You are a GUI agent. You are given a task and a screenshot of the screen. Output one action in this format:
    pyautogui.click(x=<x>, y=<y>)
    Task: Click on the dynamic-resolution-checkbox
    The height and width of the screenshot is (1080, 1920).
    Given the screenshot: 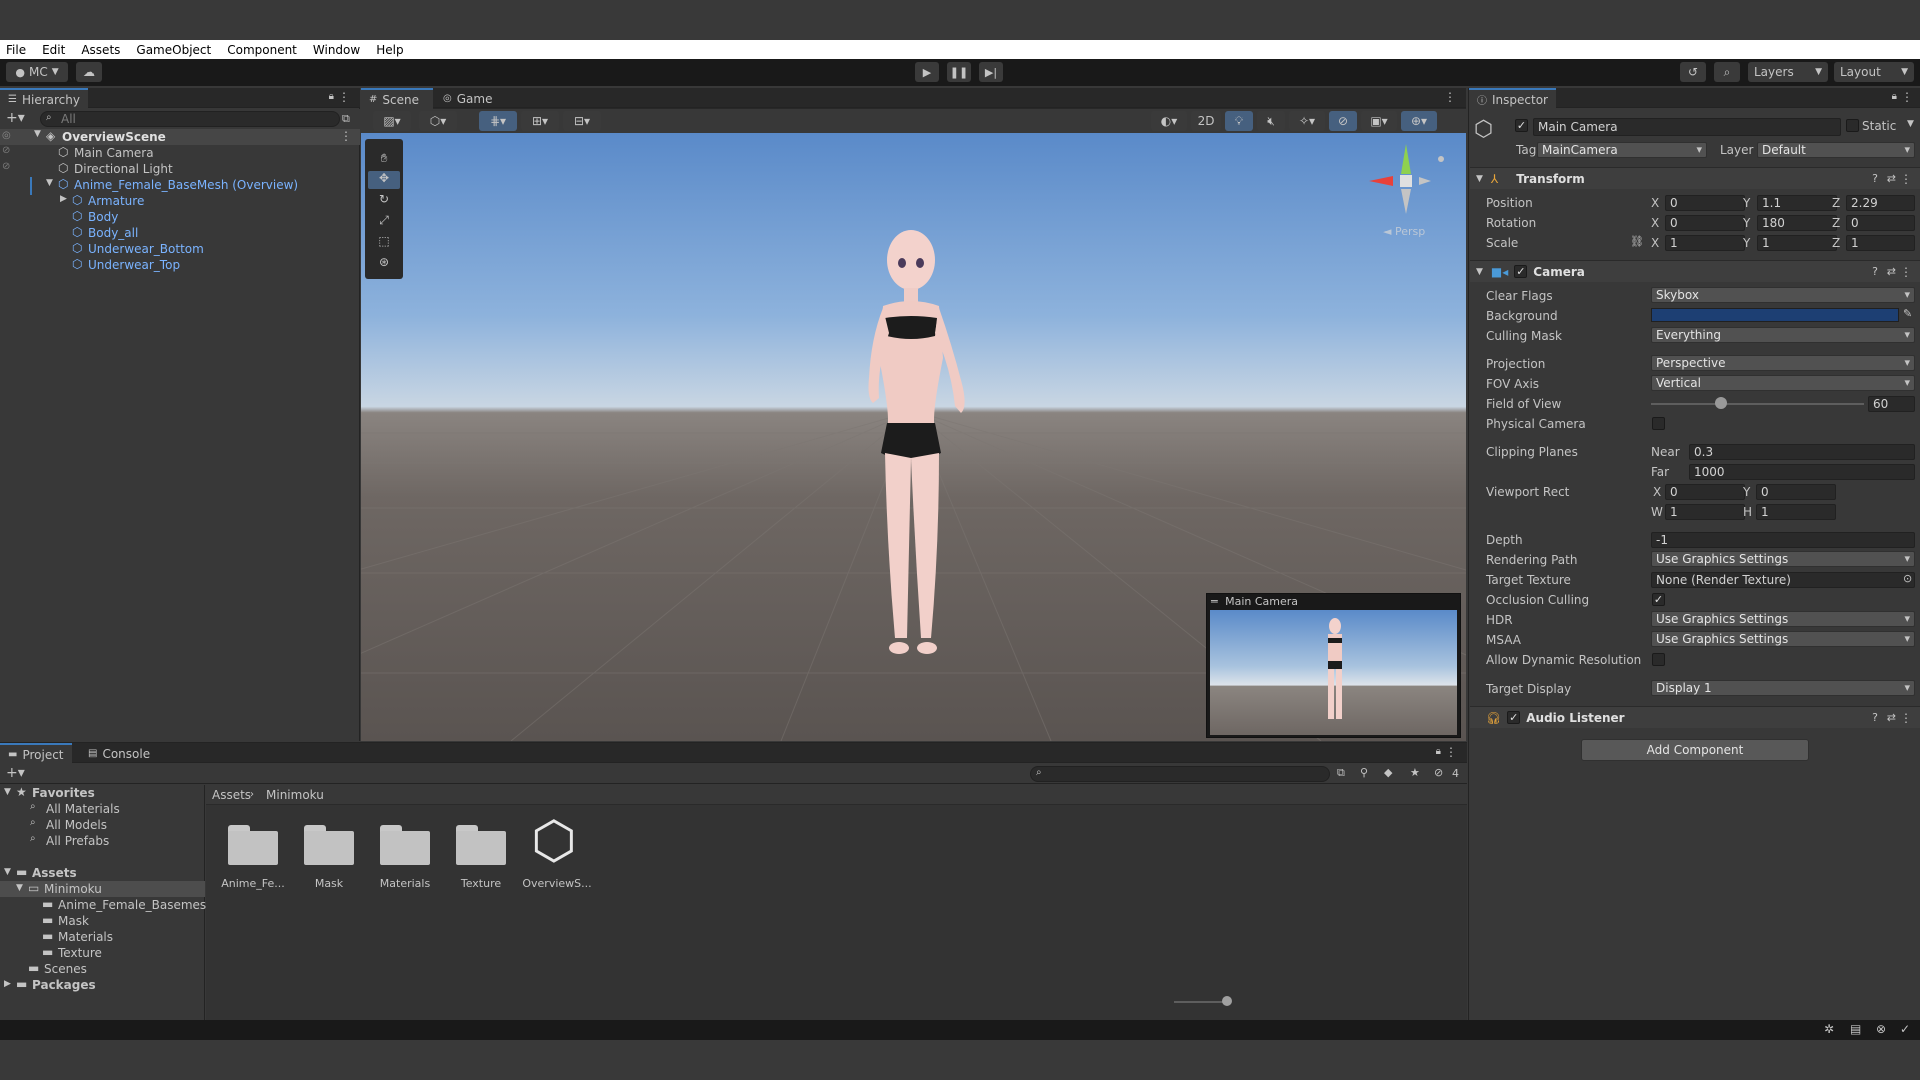 What is the action you would take?
    pyautogui.click(x=1658, y=659)
    